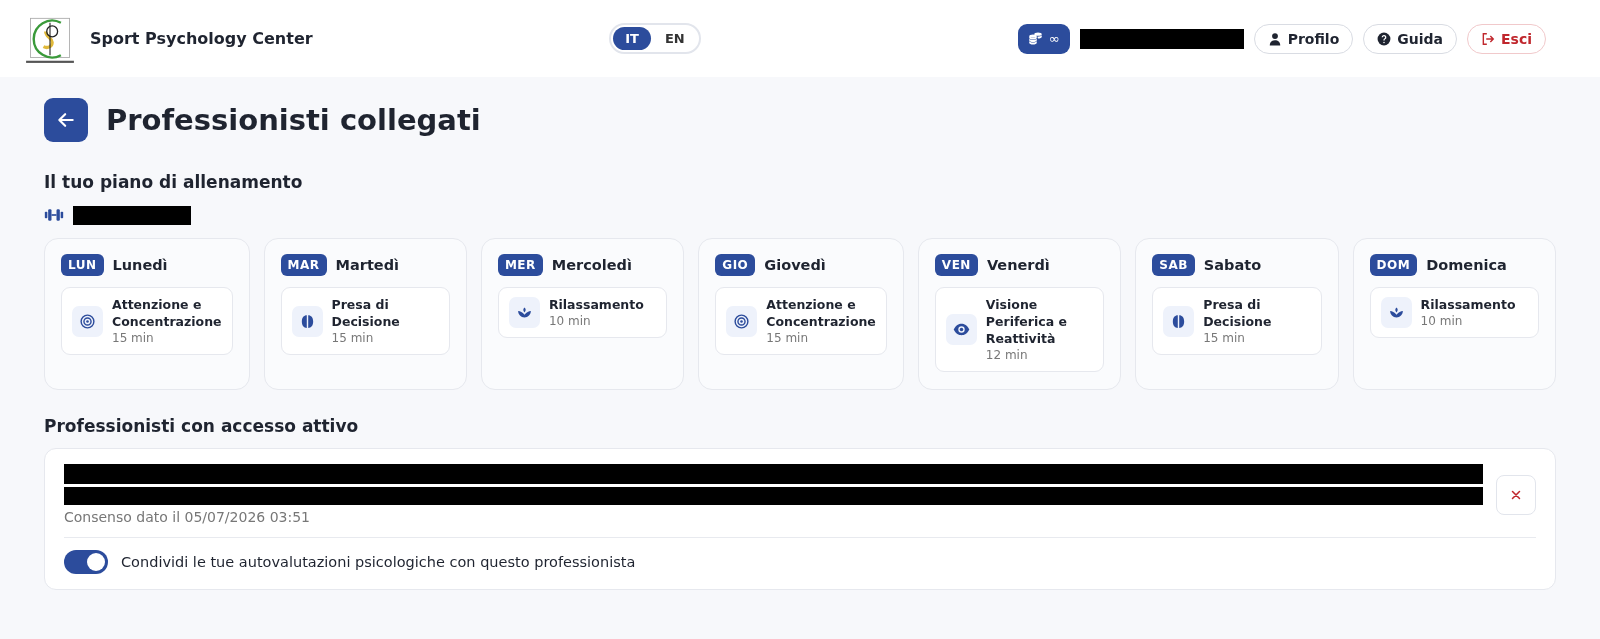  I want to click on remove-button, so click(1516, 494).